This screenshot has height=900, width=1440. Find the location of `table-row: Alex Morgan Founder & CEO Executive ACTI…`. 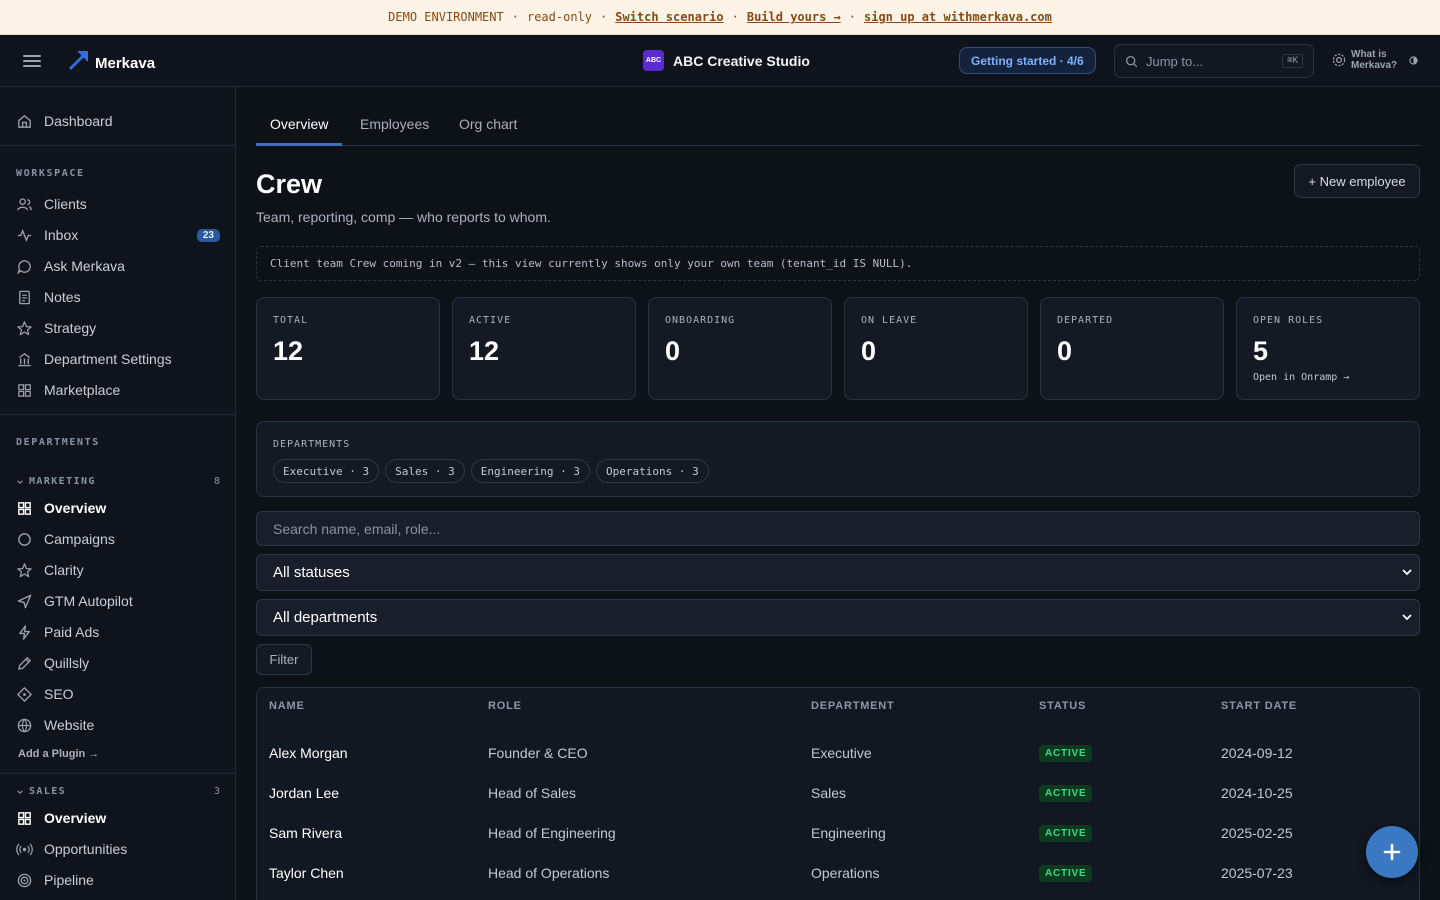

table-row: Alex Morgan Founder & CEO Executive ACTI… is located at coordinates (838, 753).